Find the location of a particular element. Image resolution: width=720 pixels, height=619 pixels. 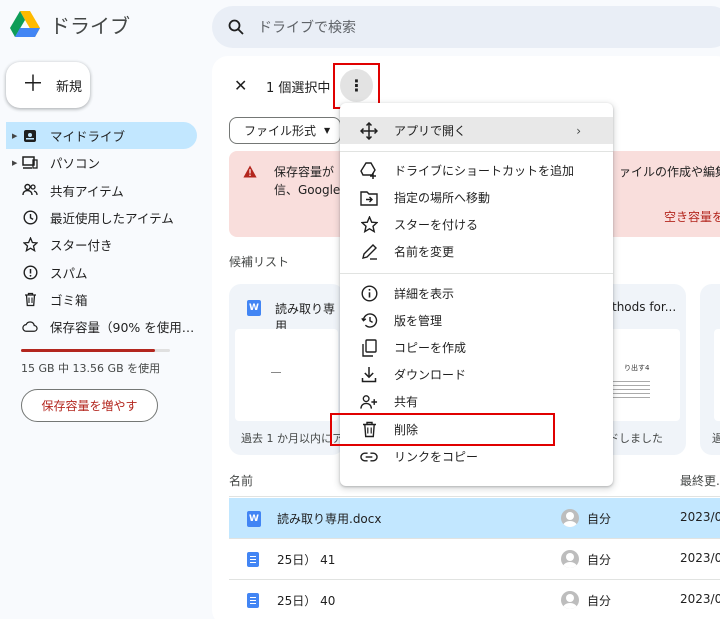

sidebar-item-label: スター付き is located at coordinates (81, 246).